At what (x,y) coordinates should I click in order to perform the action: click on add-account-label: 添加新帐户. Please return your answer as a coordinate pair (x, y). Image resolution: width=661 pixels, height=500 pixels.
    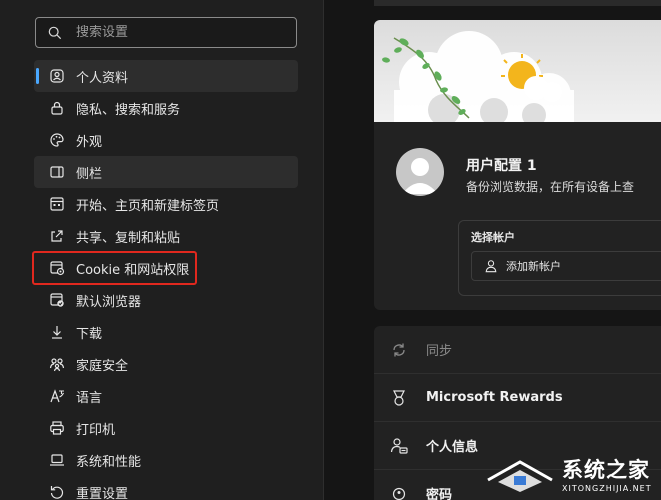
    Looking at the image, I should click on (533, 266).